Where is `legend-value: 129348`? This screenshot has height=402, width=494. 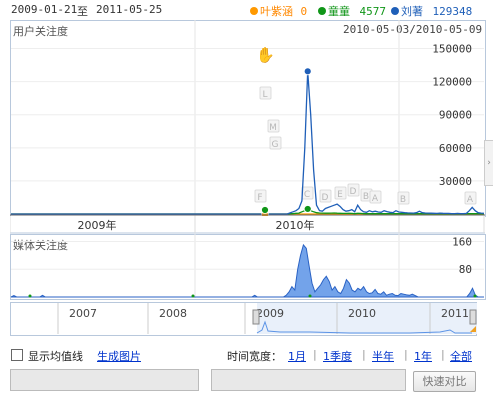 legend-value: 129348 is located at coordinates (452, 11).